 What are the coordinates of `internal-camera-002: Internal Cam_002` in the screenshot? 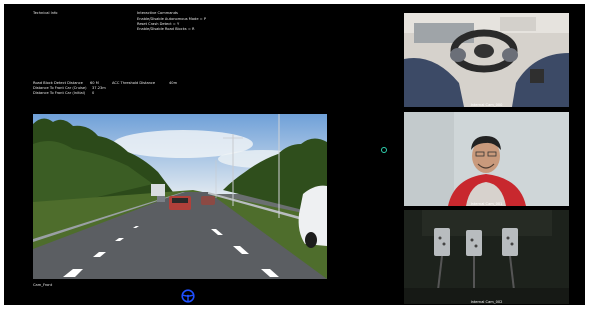 It's located at (486, 257).